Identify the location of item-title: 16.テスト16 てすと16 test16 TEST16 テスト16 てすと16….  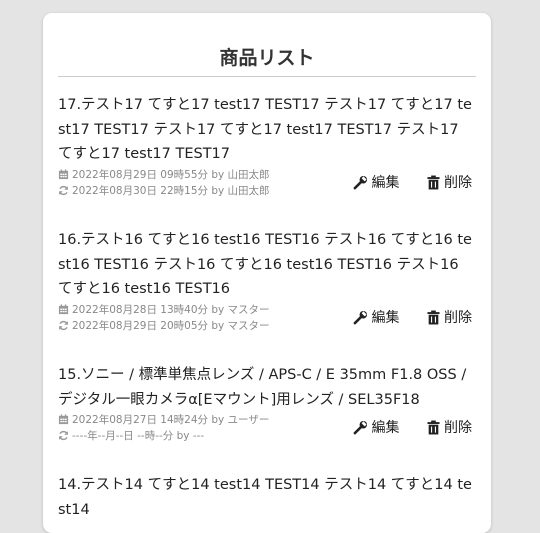
(265, 264).